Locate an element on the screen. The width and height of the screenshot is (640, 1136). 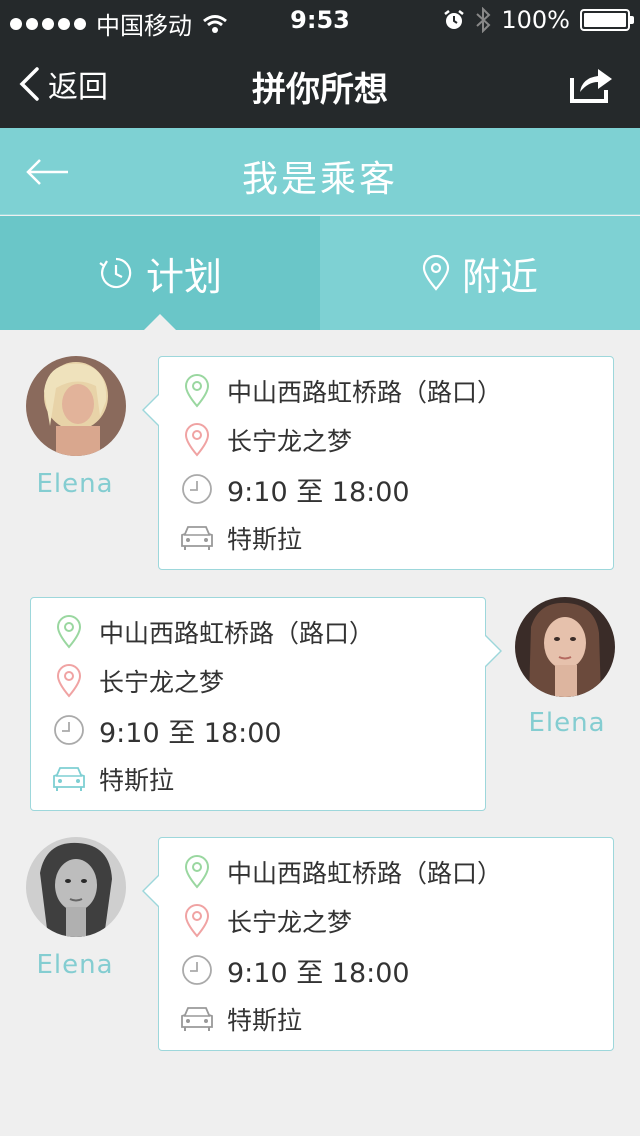
tab-nearby: 附近 is located at coordinates (480, 273).